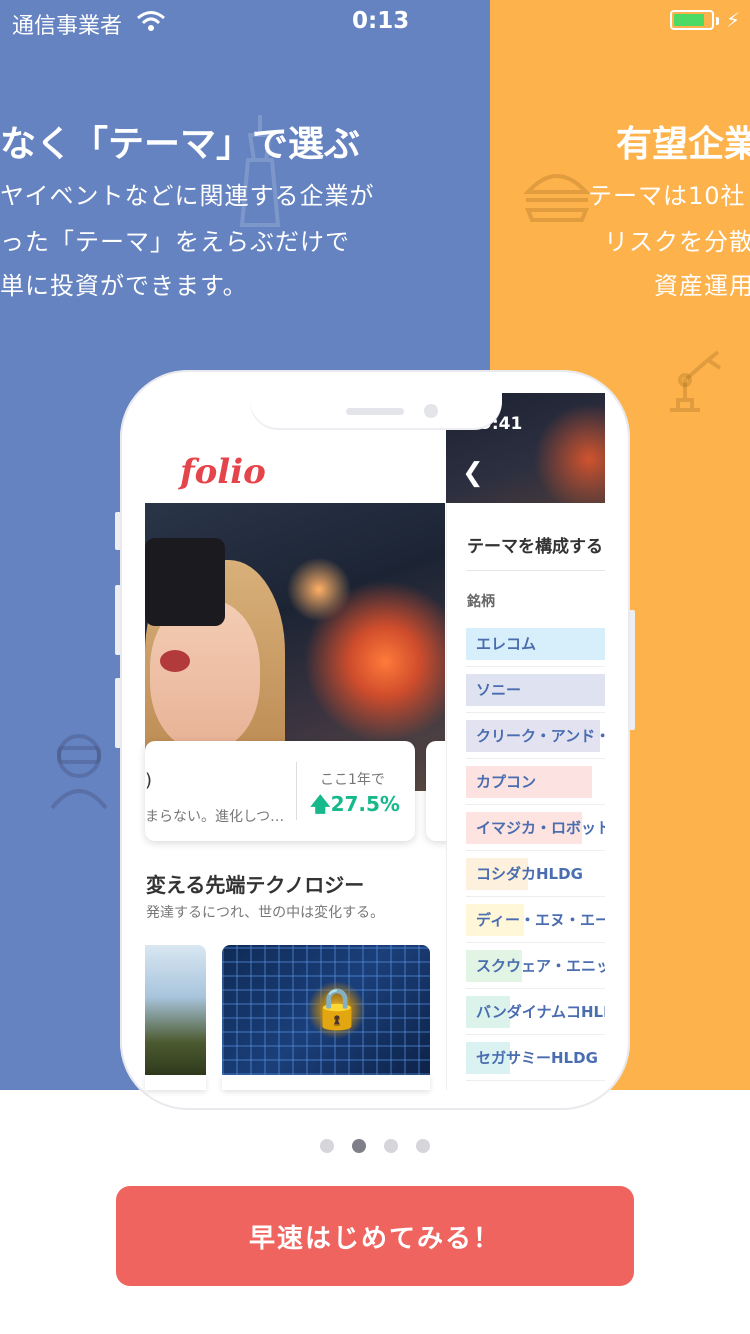 This screenshot has height=1334, width=750. What do you see at coordinates (296, 791) in the screenshot?
I see `theme-card-divider` at bounding box center [296, 791].